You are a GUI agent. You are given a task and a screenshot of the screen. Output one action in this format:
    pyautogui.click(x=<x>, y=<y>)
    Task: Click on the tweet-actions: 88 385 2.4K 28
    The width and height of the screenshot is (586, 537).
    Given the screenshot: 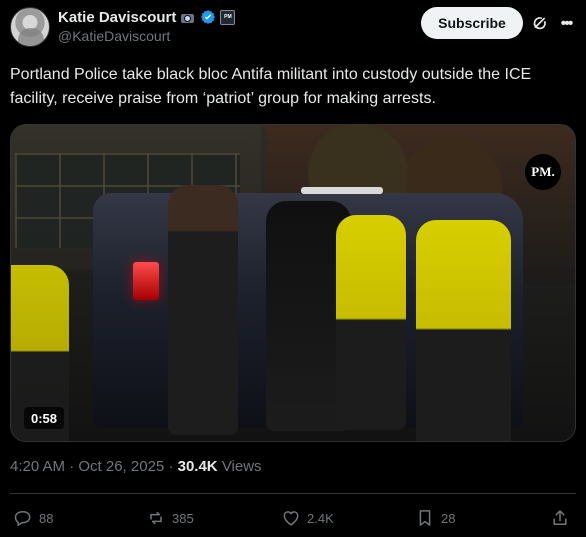 What is the action you would take?
    pyautogui.click(x=293, y=518)
    